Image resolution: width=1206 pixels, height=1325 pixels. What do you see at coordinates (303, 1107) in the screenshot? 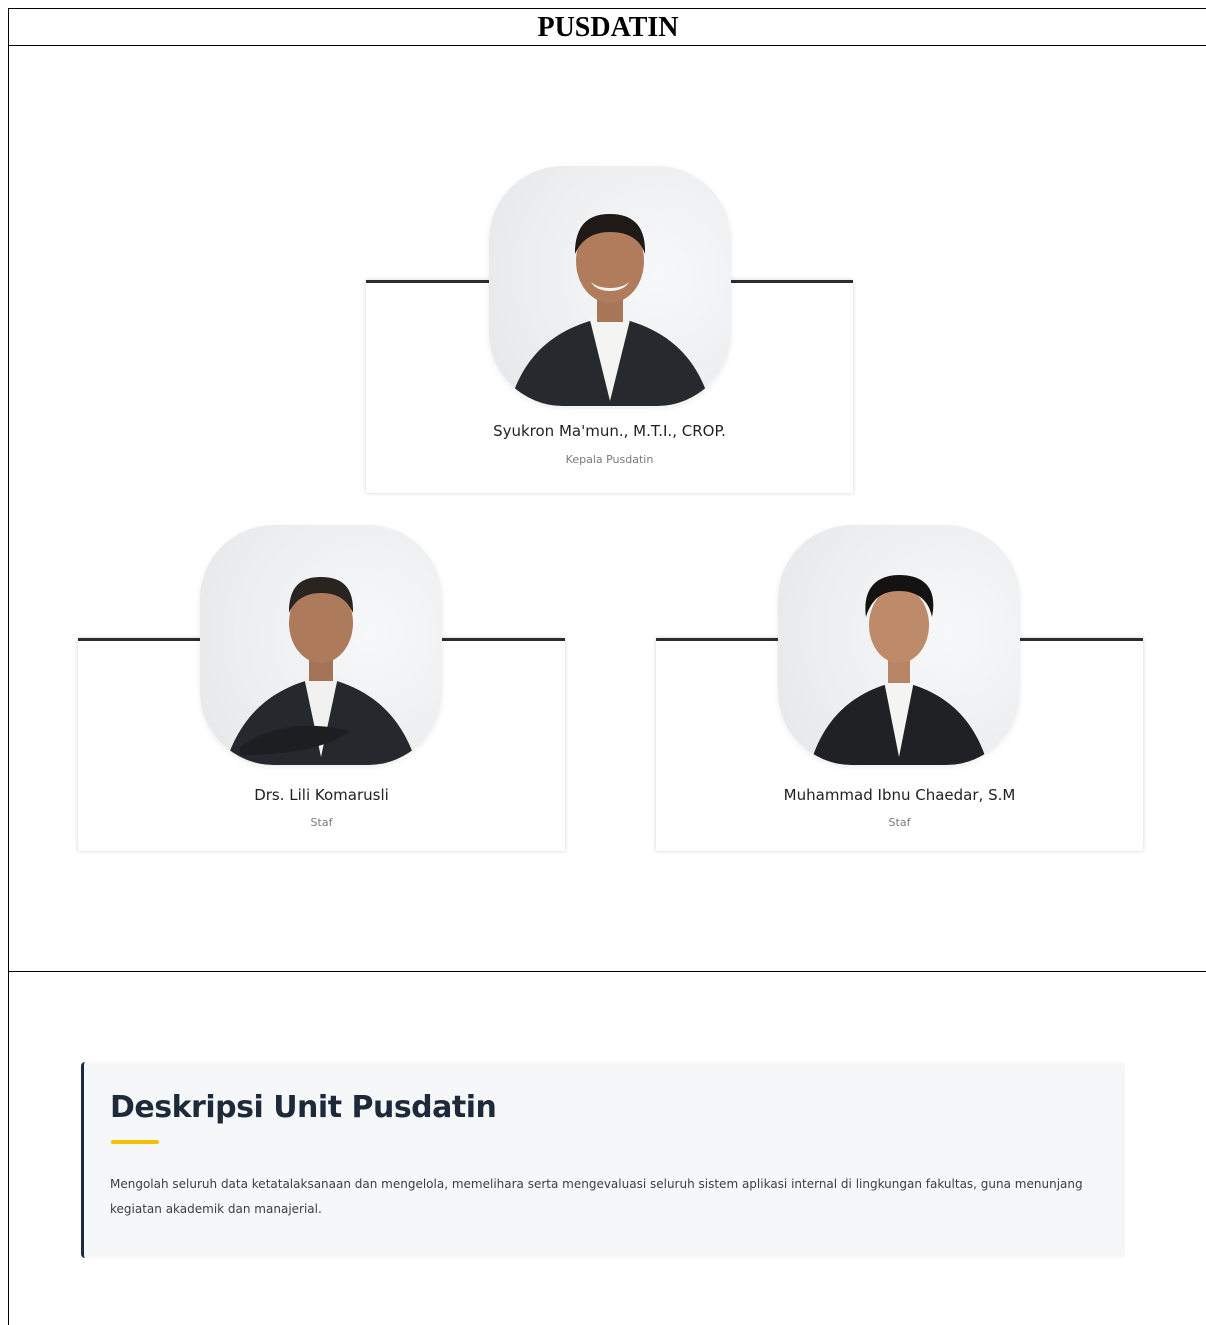
I see `description-heading: Deskripsi Unit Pusdatin` at bounding box center [303, 1107].